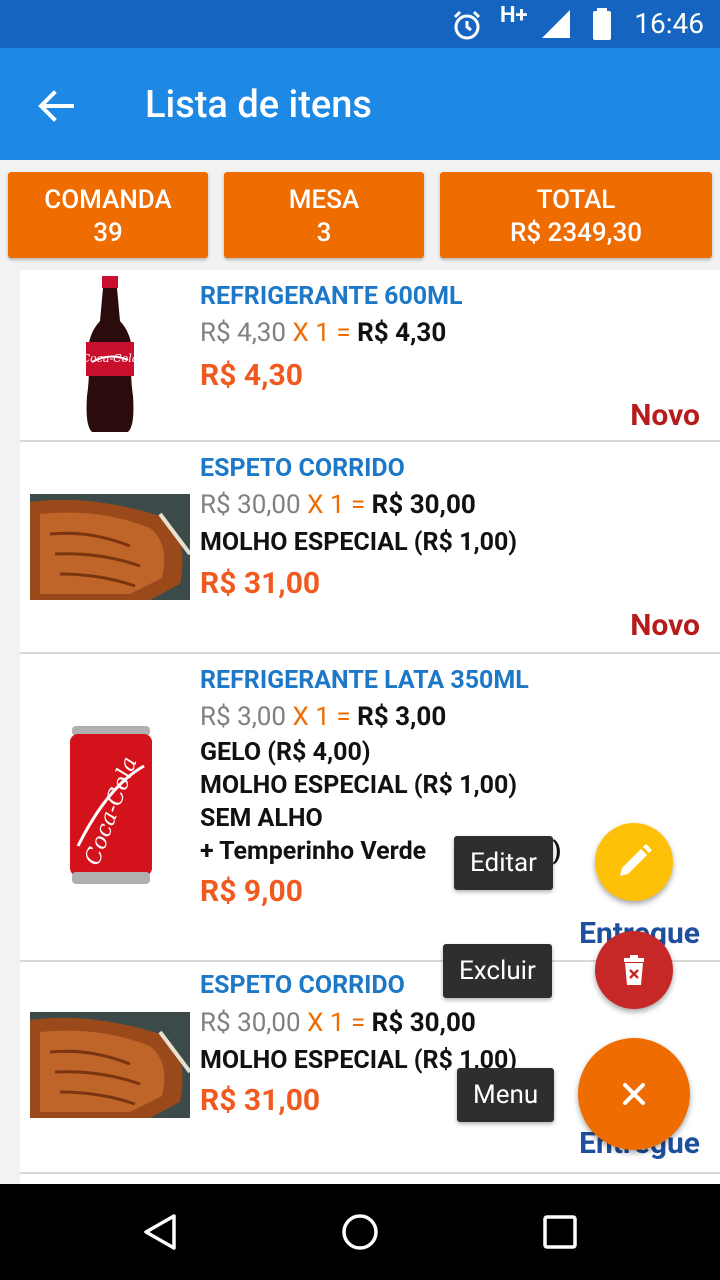  What do you see at coordinates (506, 1095) in the screenshot?
I see `menu-tooltip: Menu` at bounding box center [506, 1095].